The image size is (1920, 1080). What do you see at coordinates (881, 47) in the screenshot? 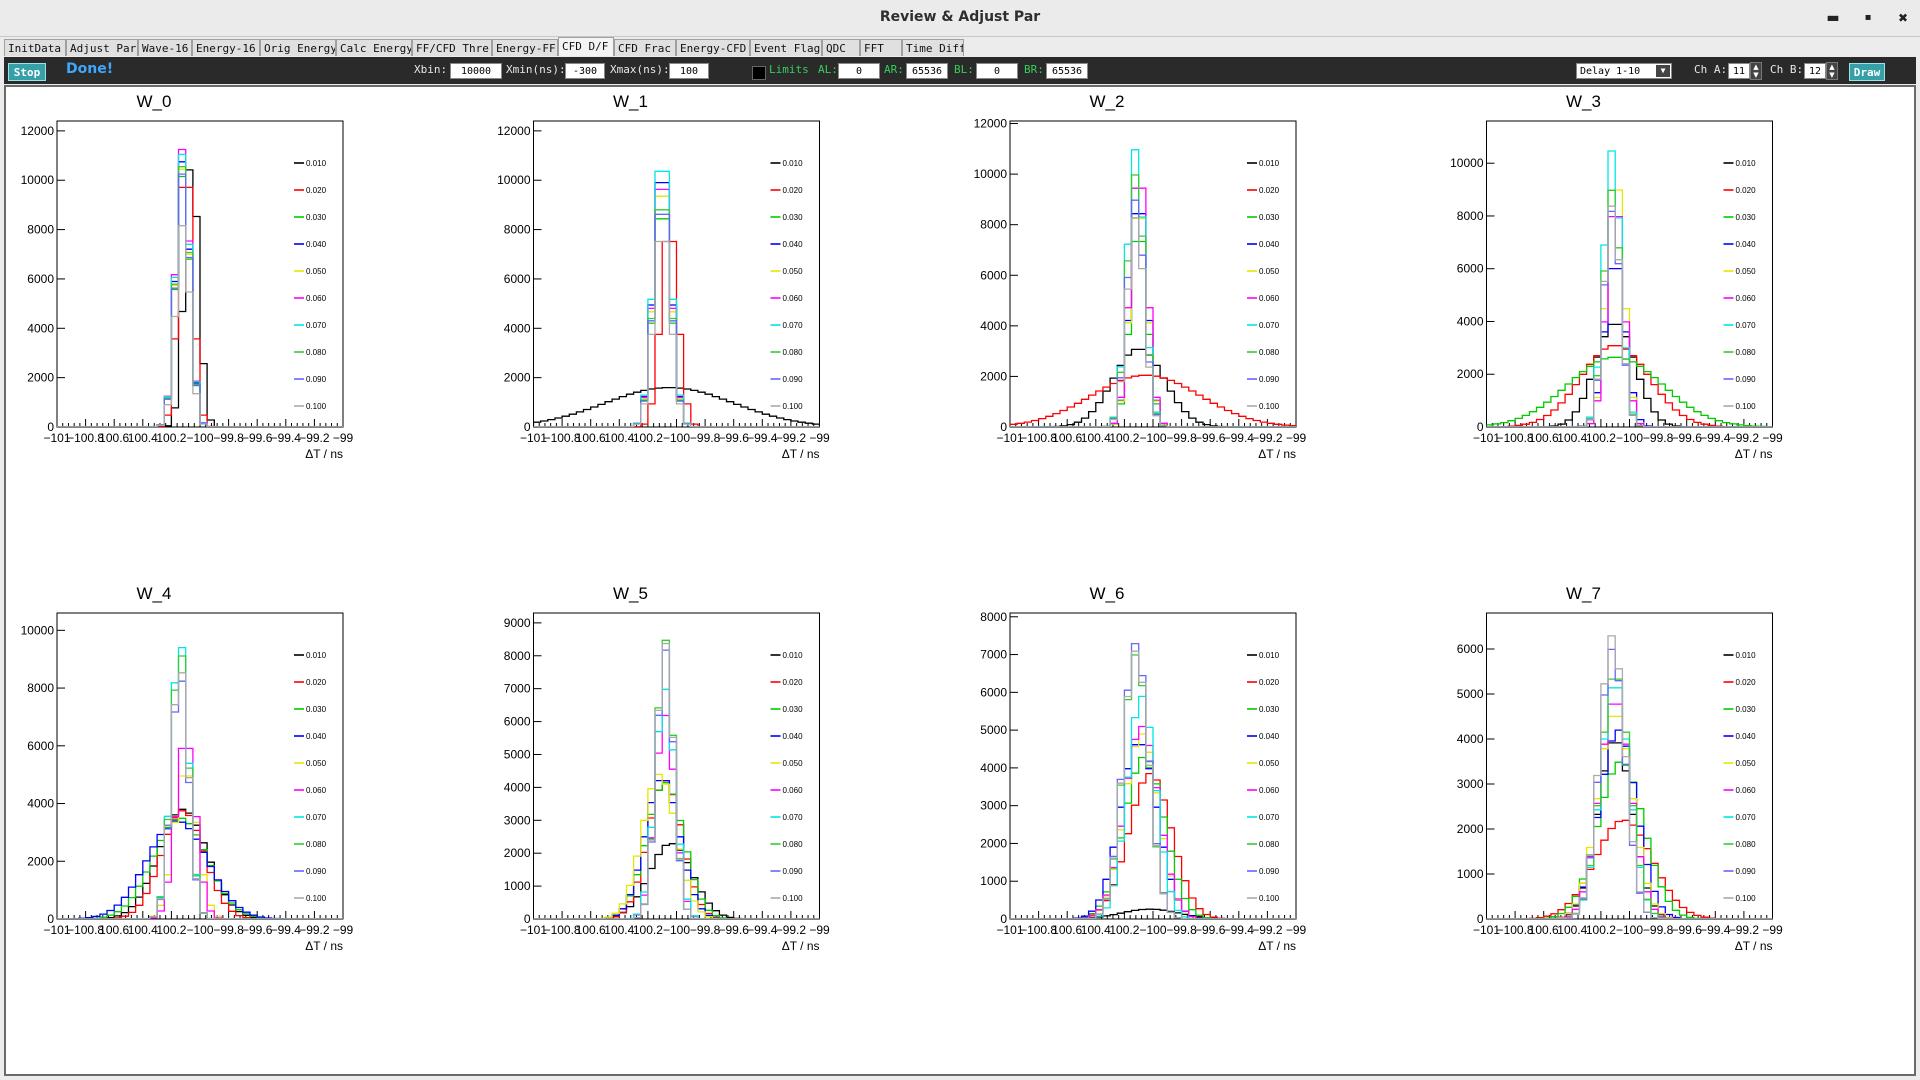
I see `tab-fft: FFT` at bounding box center [881, 47].